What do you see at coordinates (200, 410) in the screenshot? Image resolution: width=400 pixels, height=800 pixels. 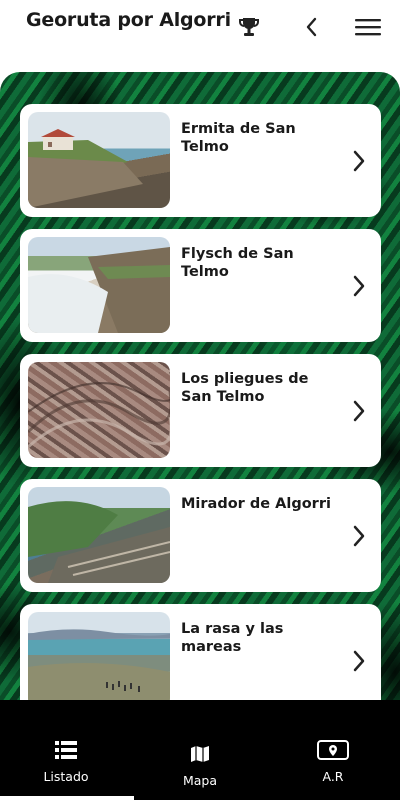 I see `list-item: Los pliegues de San Telmo` at bounding box center [200, 410].